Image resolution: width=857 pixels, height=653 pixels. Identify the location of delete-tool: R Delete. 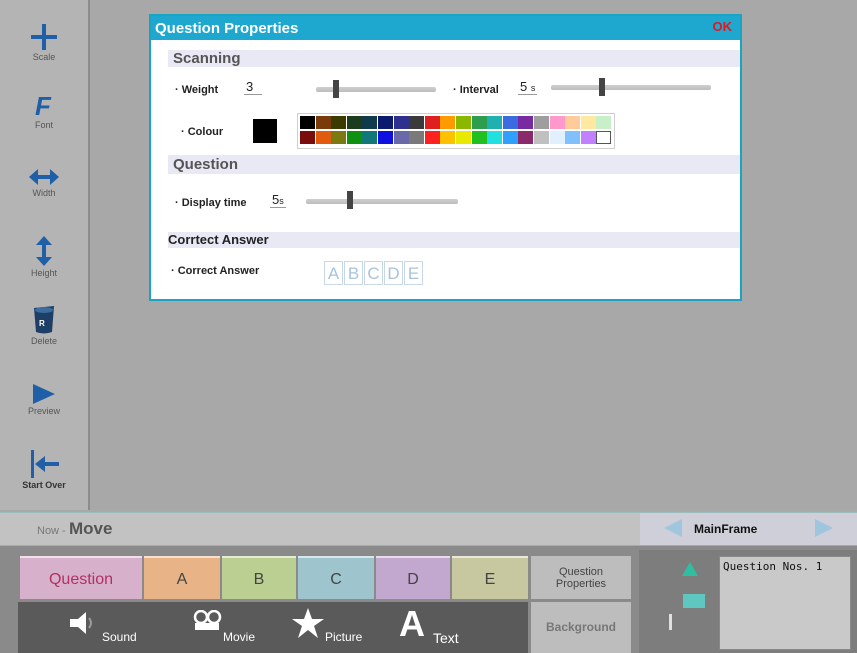
(44, 326).